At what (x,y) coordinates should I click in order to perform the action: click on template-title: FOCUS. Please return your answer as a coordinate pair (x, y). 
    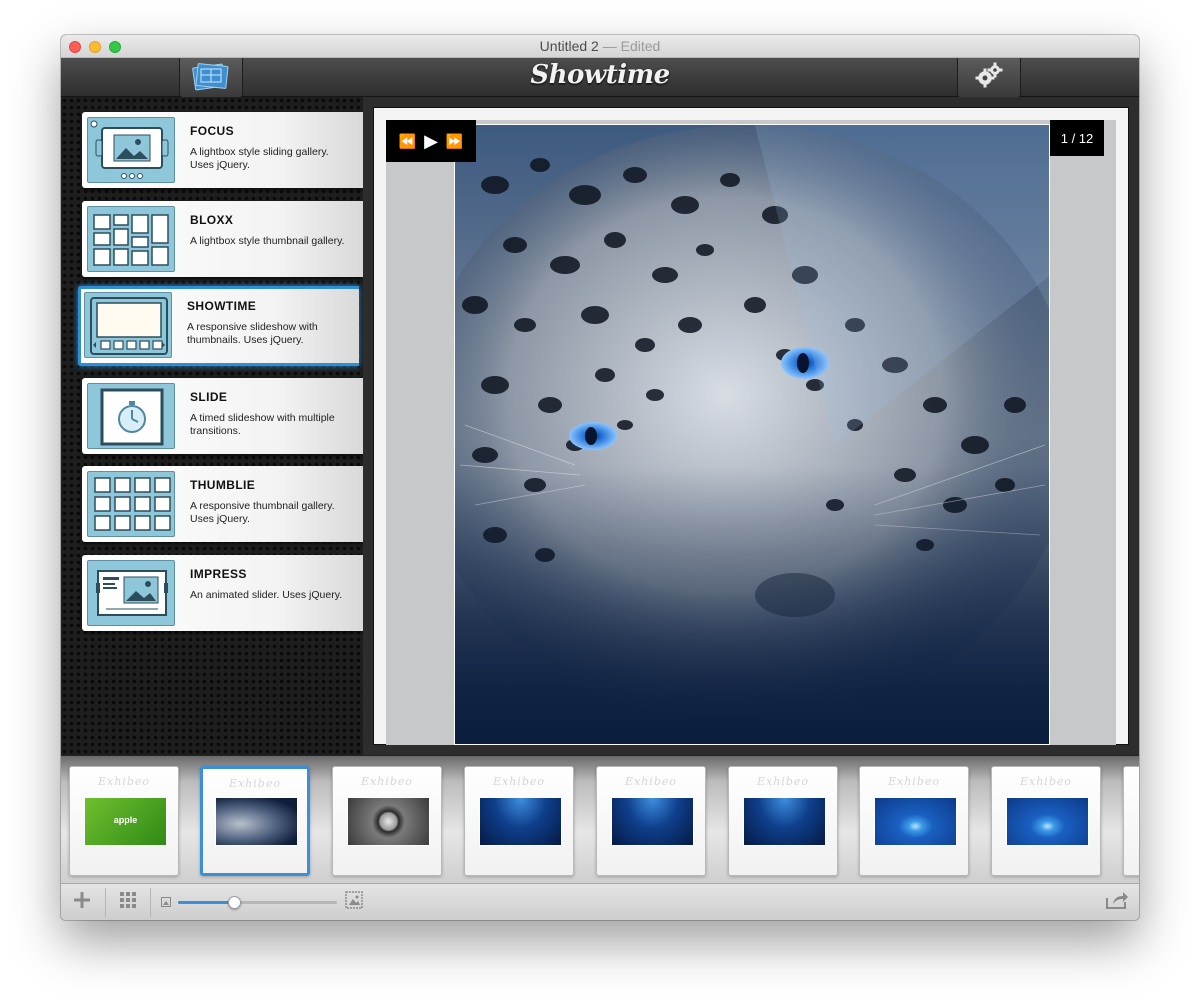
    Looking at the image, I should click on (212, 131).